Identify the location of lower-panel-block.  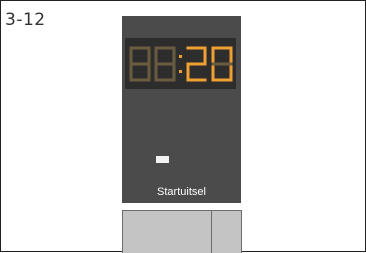
(182, 231).